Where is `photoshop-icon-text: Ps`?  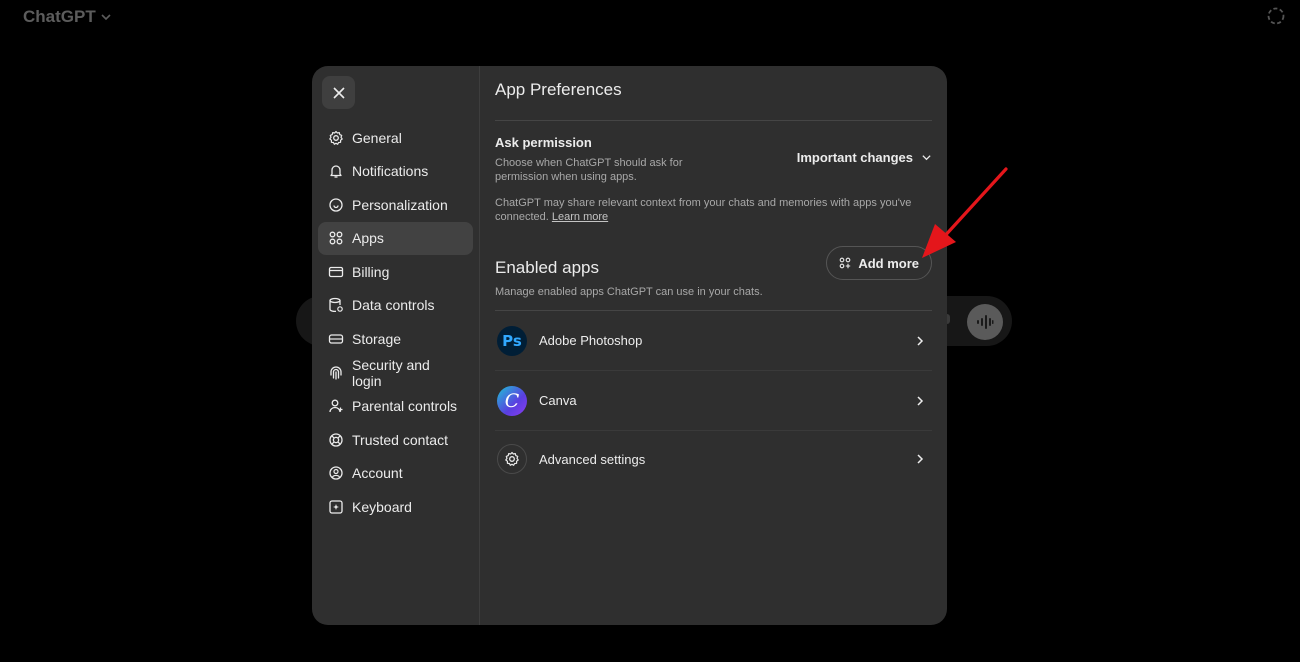
photoshop-icon-text: Ps is located at coordinates (512, 340).